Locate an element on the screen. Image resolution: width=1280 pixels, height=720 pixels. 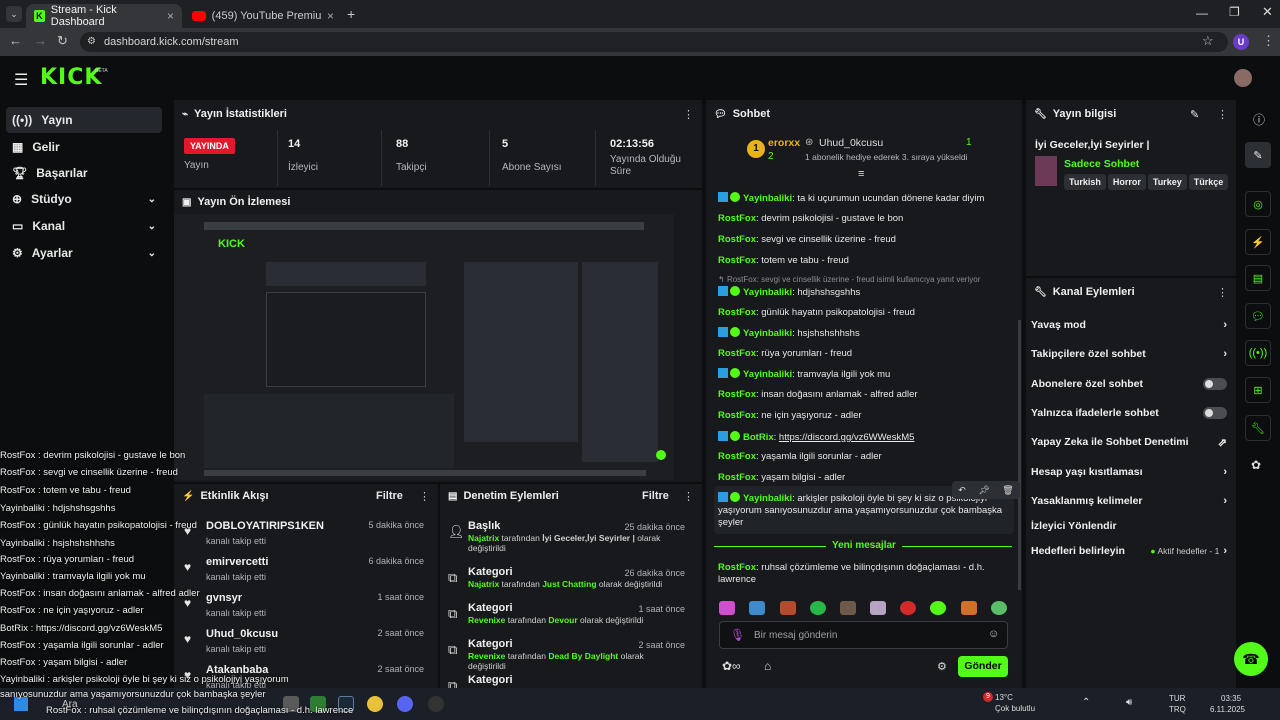
sidebar-item-studyo: ⊕ Stüdyo ⌄ is located at coordinates (84, 199).